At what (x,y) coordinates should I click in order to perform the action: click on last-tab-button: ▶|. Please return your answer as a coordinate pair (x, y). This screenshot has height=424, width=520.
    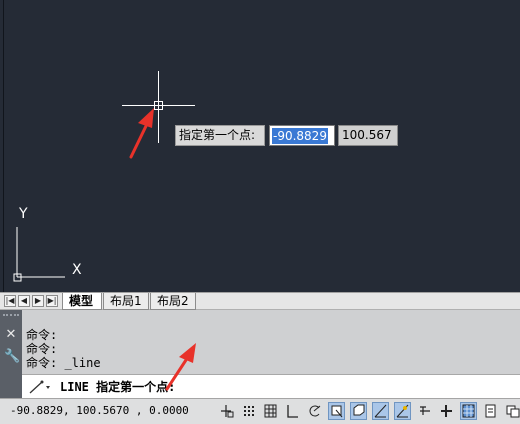
    Looking at the image, I should click on (52, 301).